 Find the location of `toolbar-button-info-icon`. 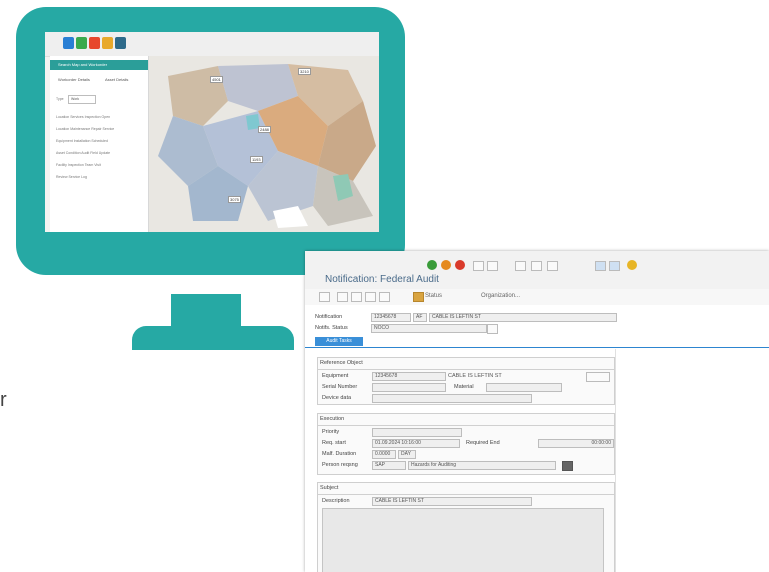

toolbar-button-info-icon is located at coordinates (120, 43).